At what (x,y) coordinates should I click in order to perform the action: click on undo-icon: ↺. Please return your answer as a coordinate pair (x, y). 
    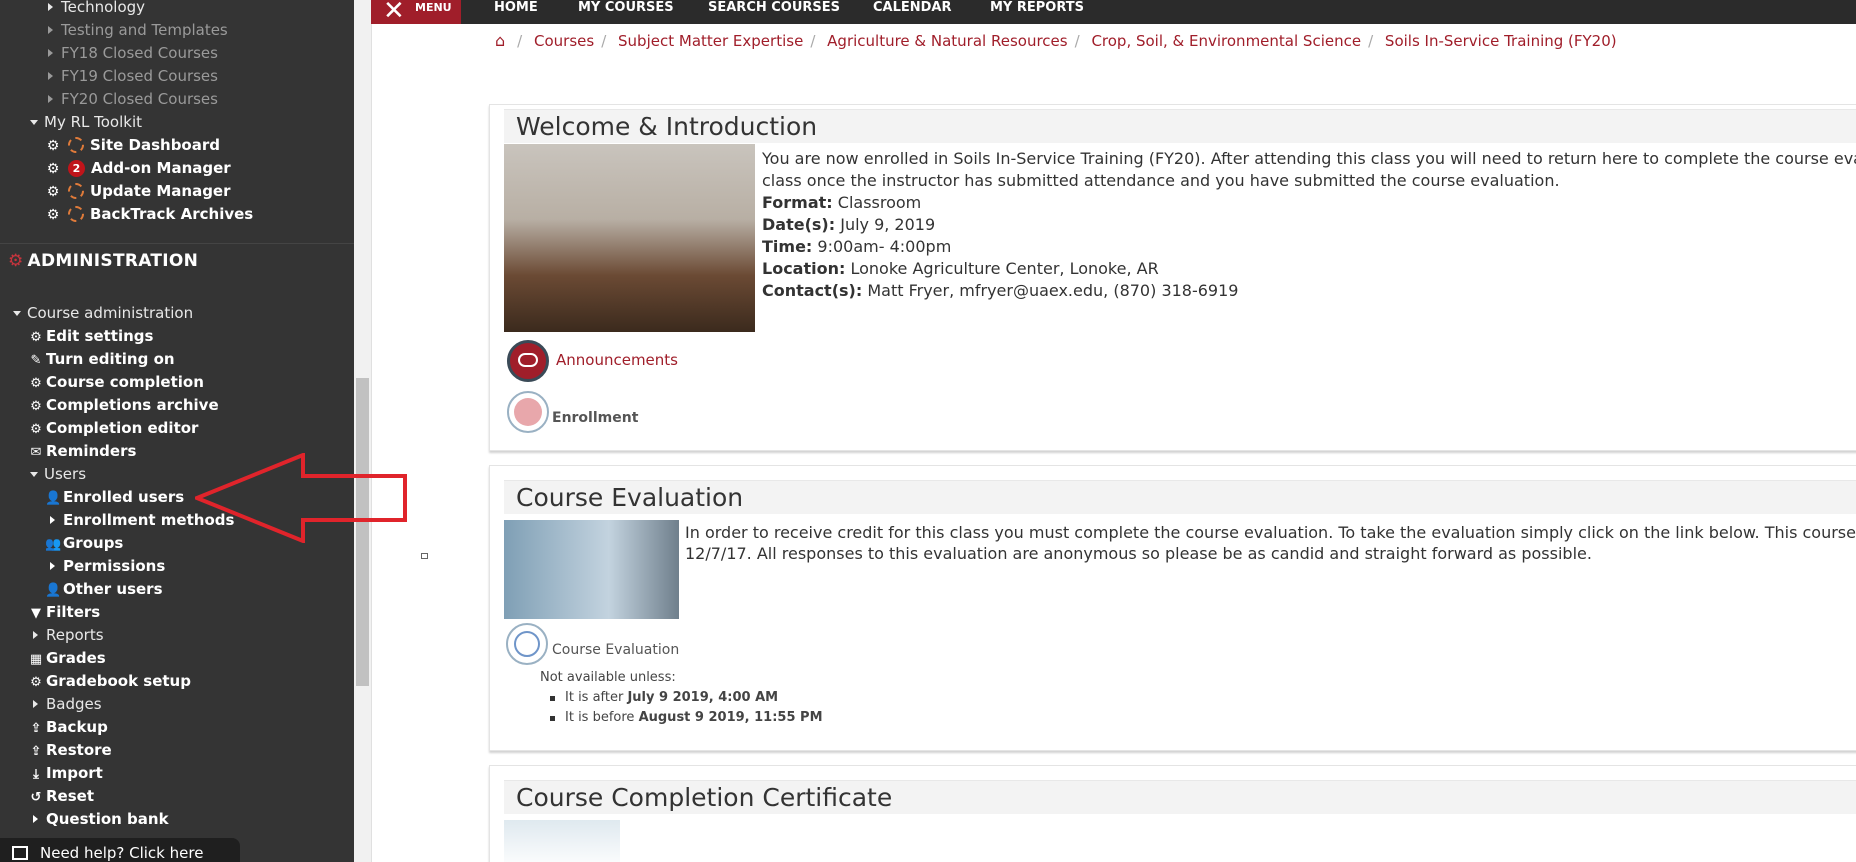
    Looking at the image, I should click on (36, 797).